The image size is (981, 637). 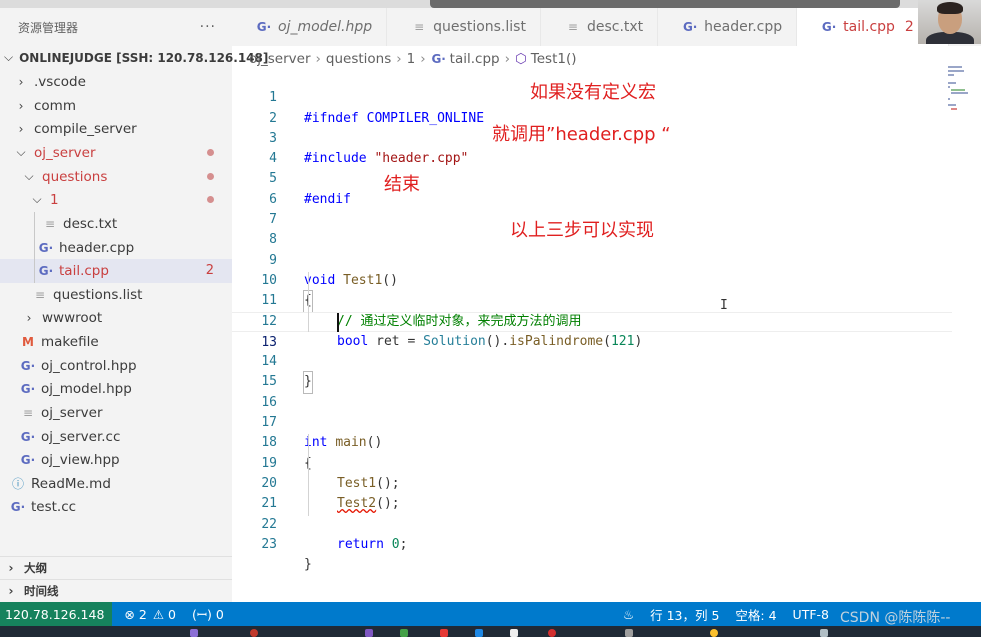 I want to click on tree-folder-vscode: › .vscode, so click(x=116, y=82).